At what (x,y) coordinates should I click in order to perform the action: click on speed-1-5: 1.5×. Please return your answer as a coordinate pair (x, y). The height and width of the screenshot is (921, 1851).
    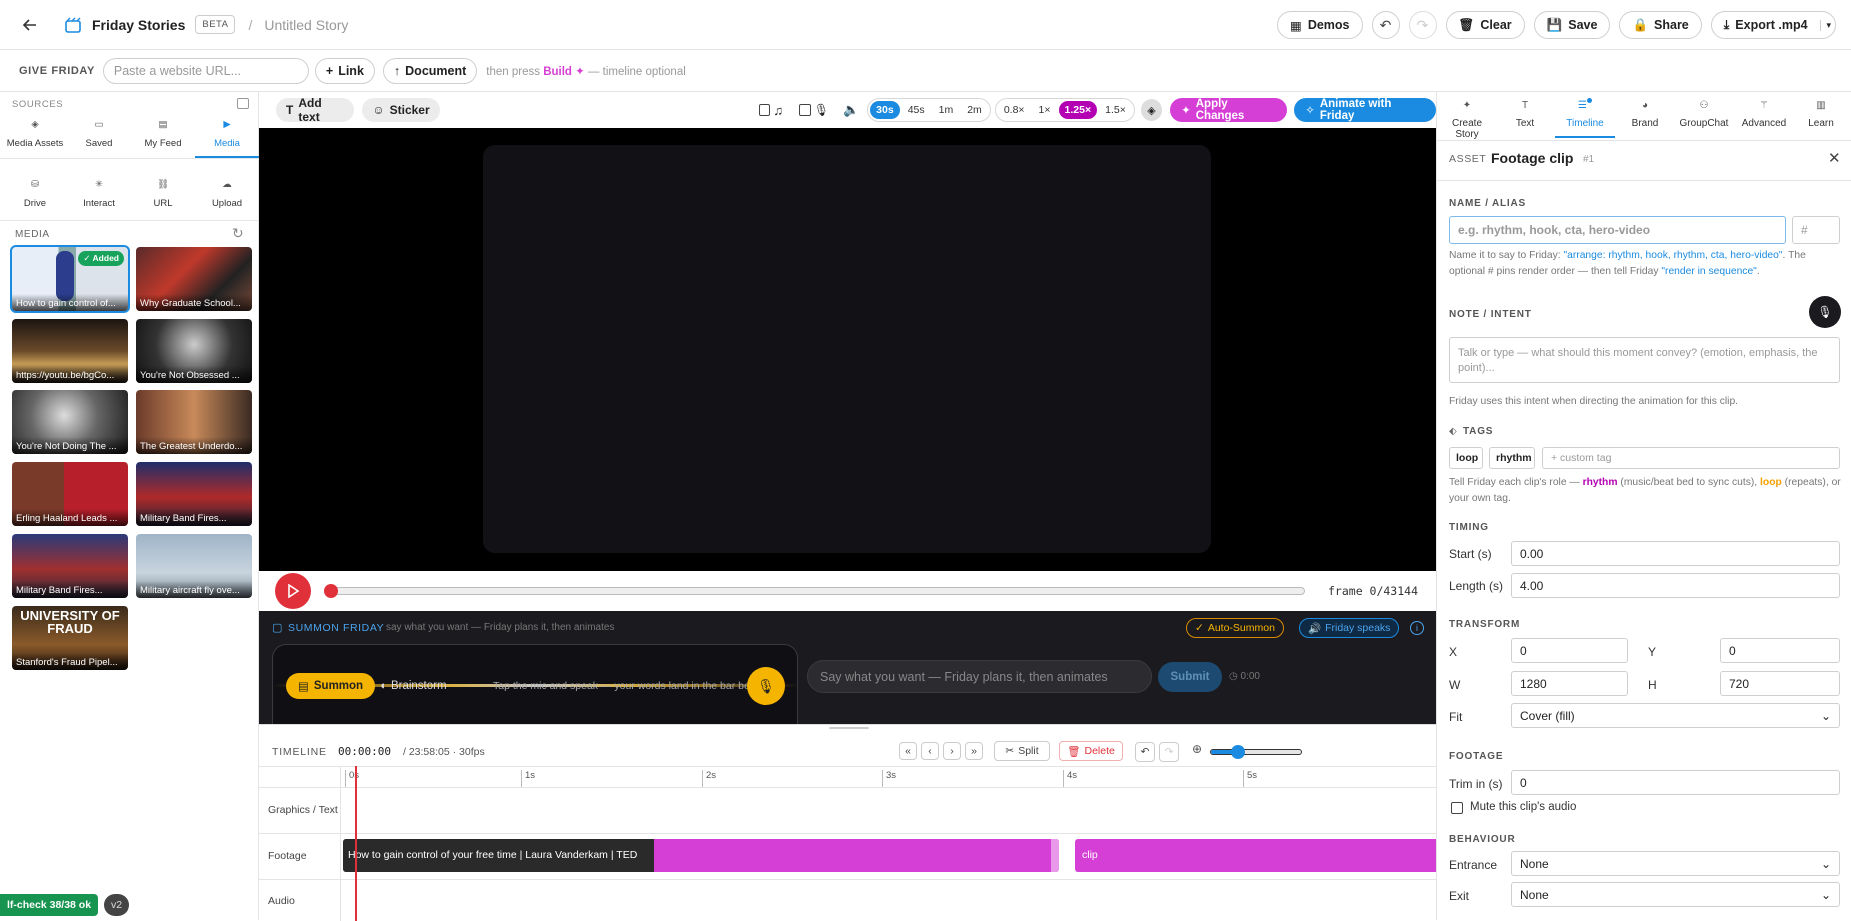
    Looking at the image, I should click on (1115, 110).